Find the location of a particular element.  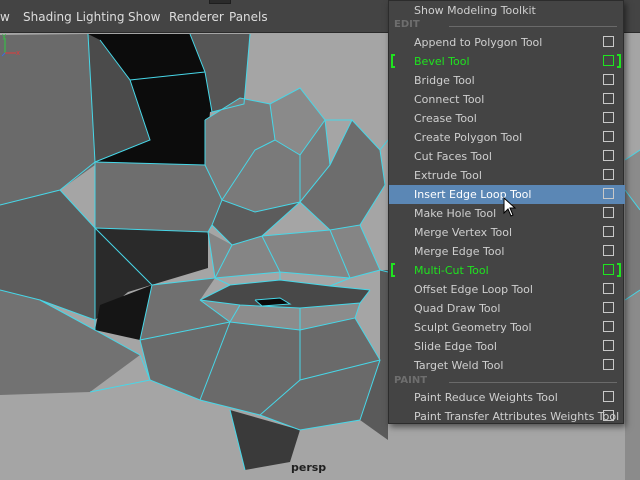

menu-item-extrude: Extrude Tool is located at coordinates (507, 175).